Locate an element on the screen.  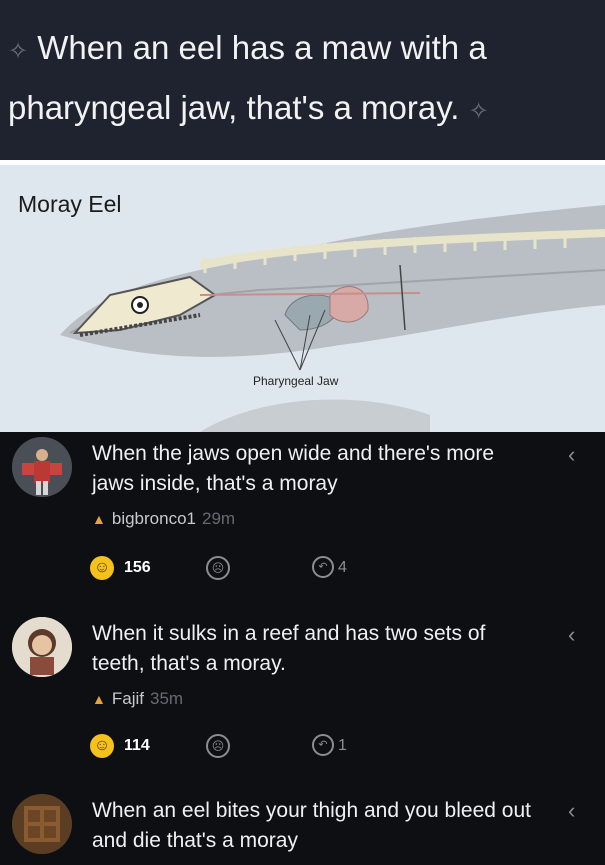
reply-count: 4 is located at coordinates (342, 567).